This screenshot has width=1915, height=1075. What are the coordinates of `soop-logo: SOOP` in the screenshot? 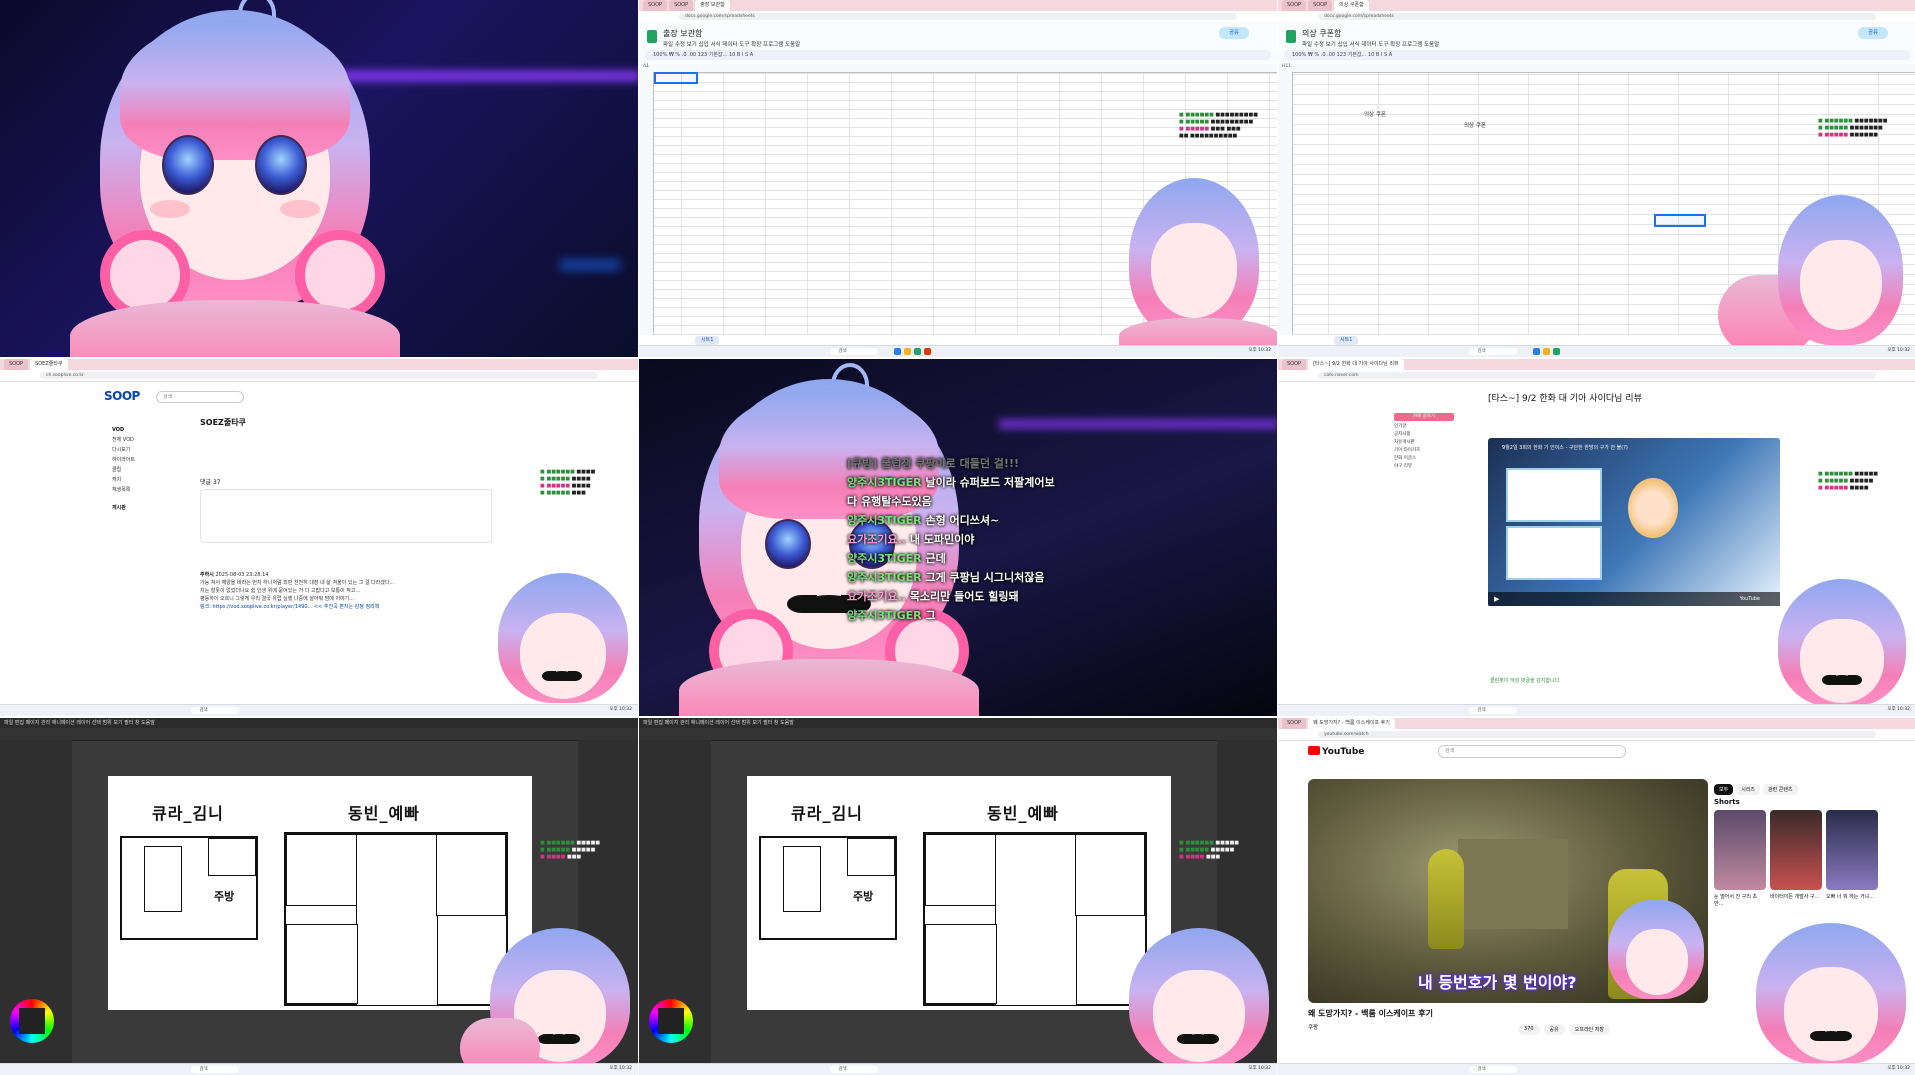 It's located at (122, 396).